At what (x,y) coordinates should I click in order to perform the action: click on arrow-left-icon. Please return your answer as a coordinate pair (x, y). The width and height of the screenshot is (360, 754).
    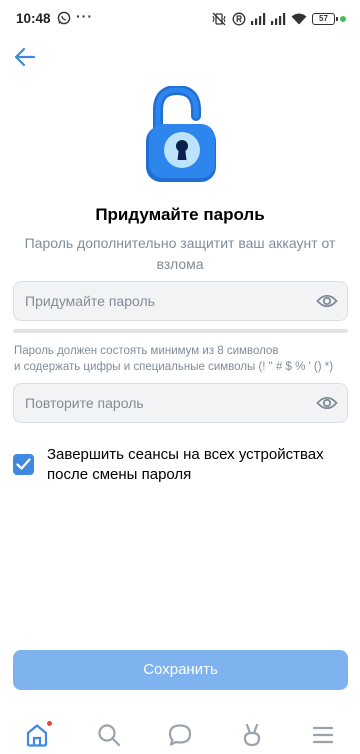
    Looking at the image, I should click on (25, 57).